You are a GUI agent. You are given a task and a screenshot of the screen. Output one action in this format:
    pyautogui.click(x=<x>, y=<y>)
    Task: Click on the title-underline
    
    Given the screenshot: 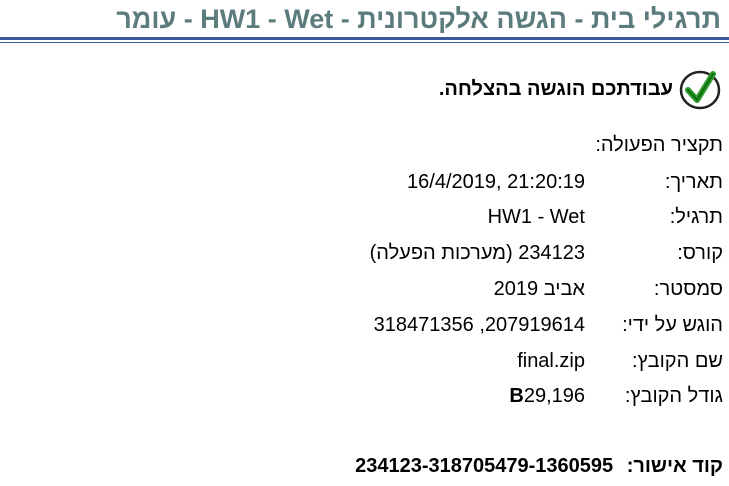 What is the action you would take?
    pyautogui.click(x=364, y=38)
    